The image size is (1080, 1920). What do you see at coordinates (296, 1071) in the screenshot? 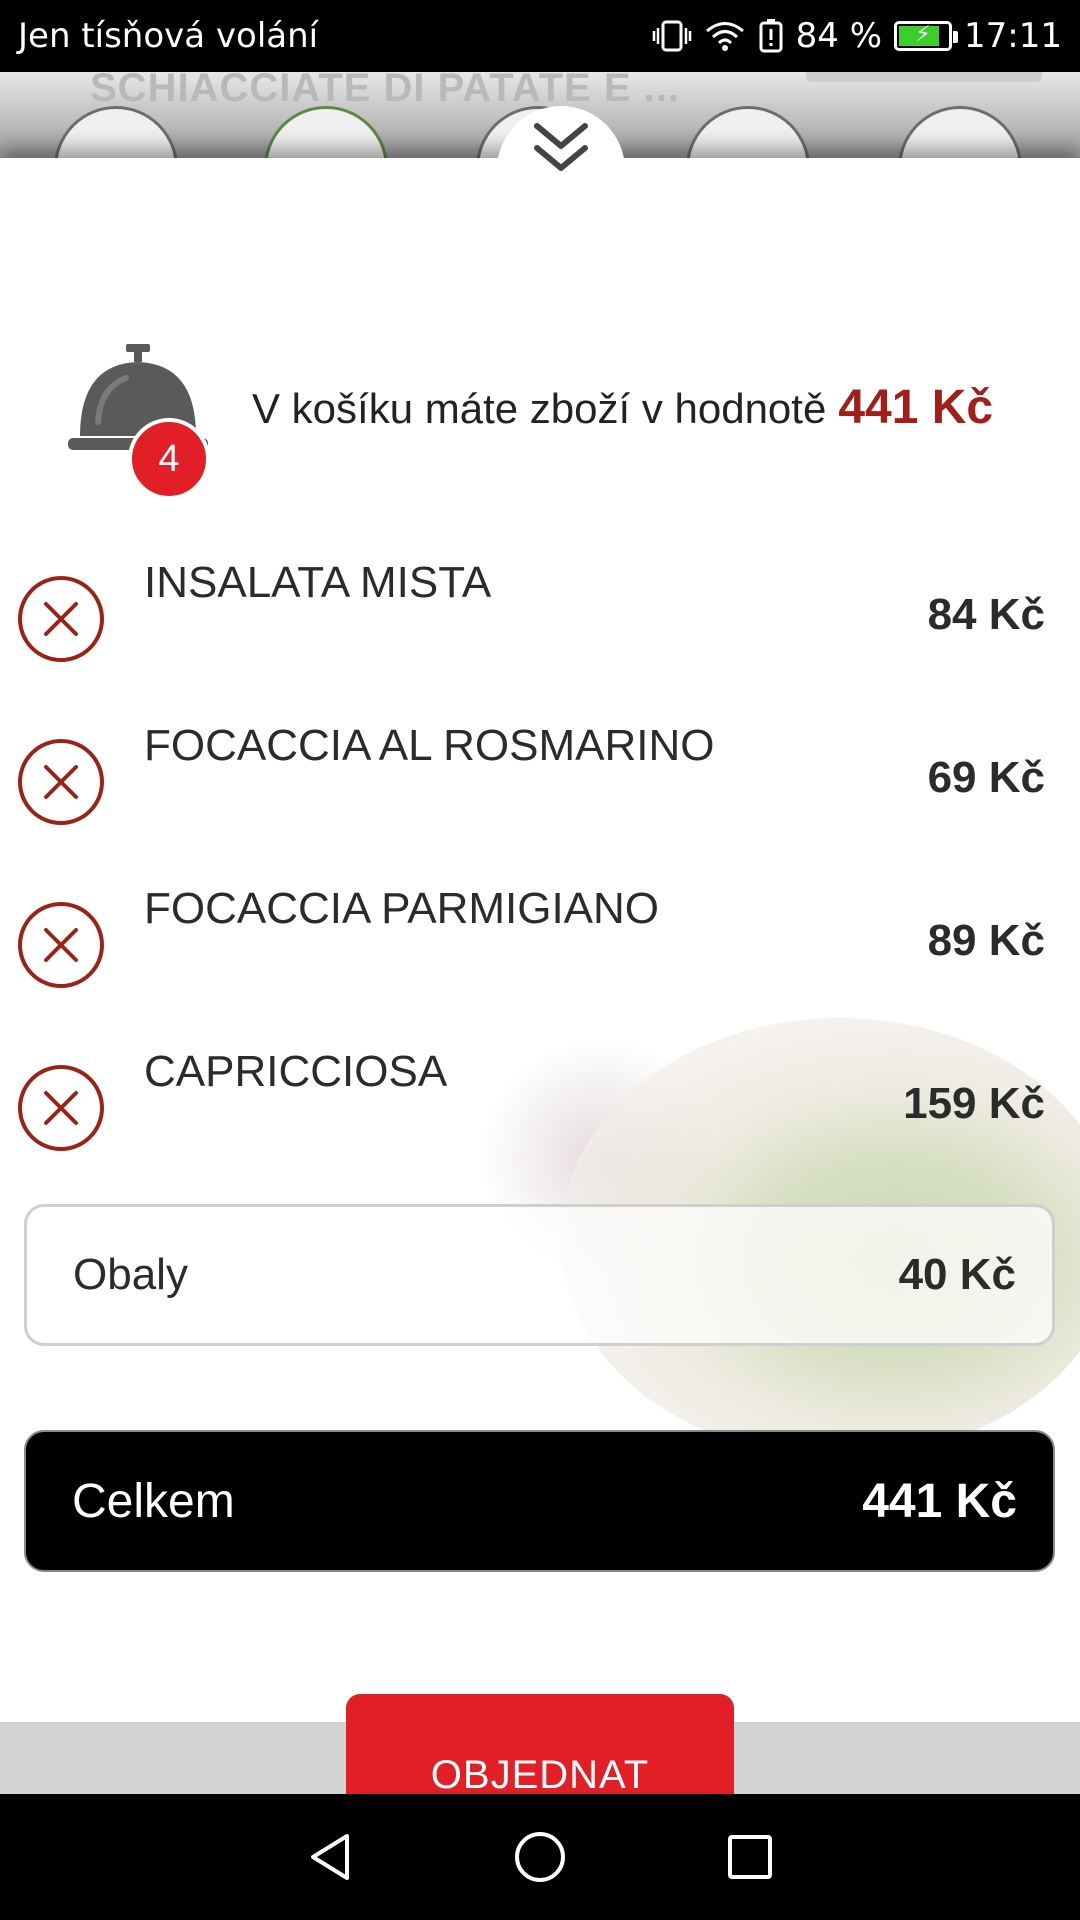
I see `item-name: CAPRICCIOSA` at bounding box center [296, 1071].